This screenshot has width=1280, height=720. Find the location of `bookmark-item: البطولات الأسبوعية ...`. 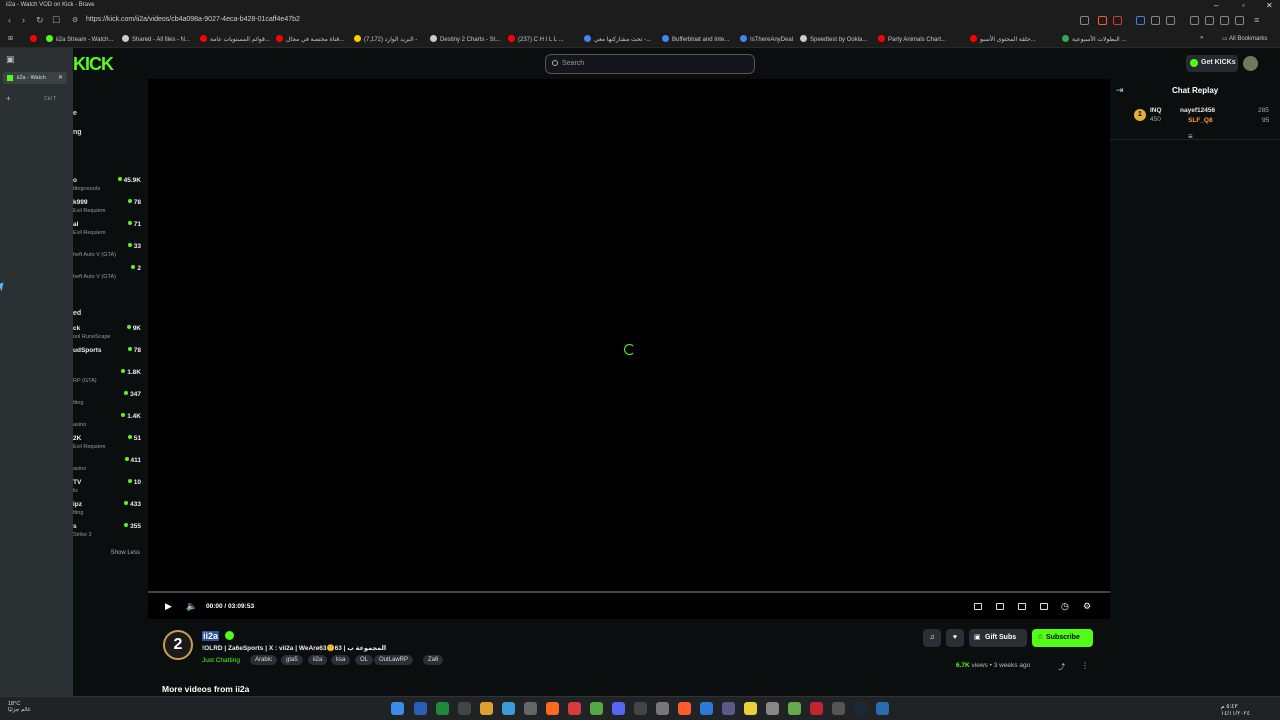

bookmark-item: البطولات الأسبوعية ... is located at coordinates (1094, 39).